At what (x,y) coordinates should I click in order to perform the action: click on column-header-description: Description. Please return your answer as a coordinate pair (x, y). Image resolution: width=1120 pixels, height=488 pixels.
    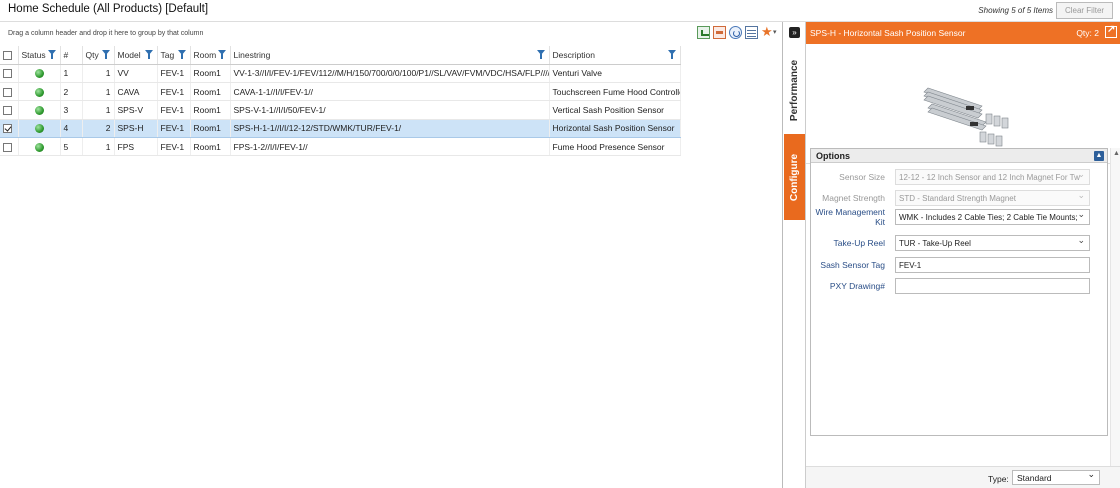
    Looking at the image, I should click on (615, 55).